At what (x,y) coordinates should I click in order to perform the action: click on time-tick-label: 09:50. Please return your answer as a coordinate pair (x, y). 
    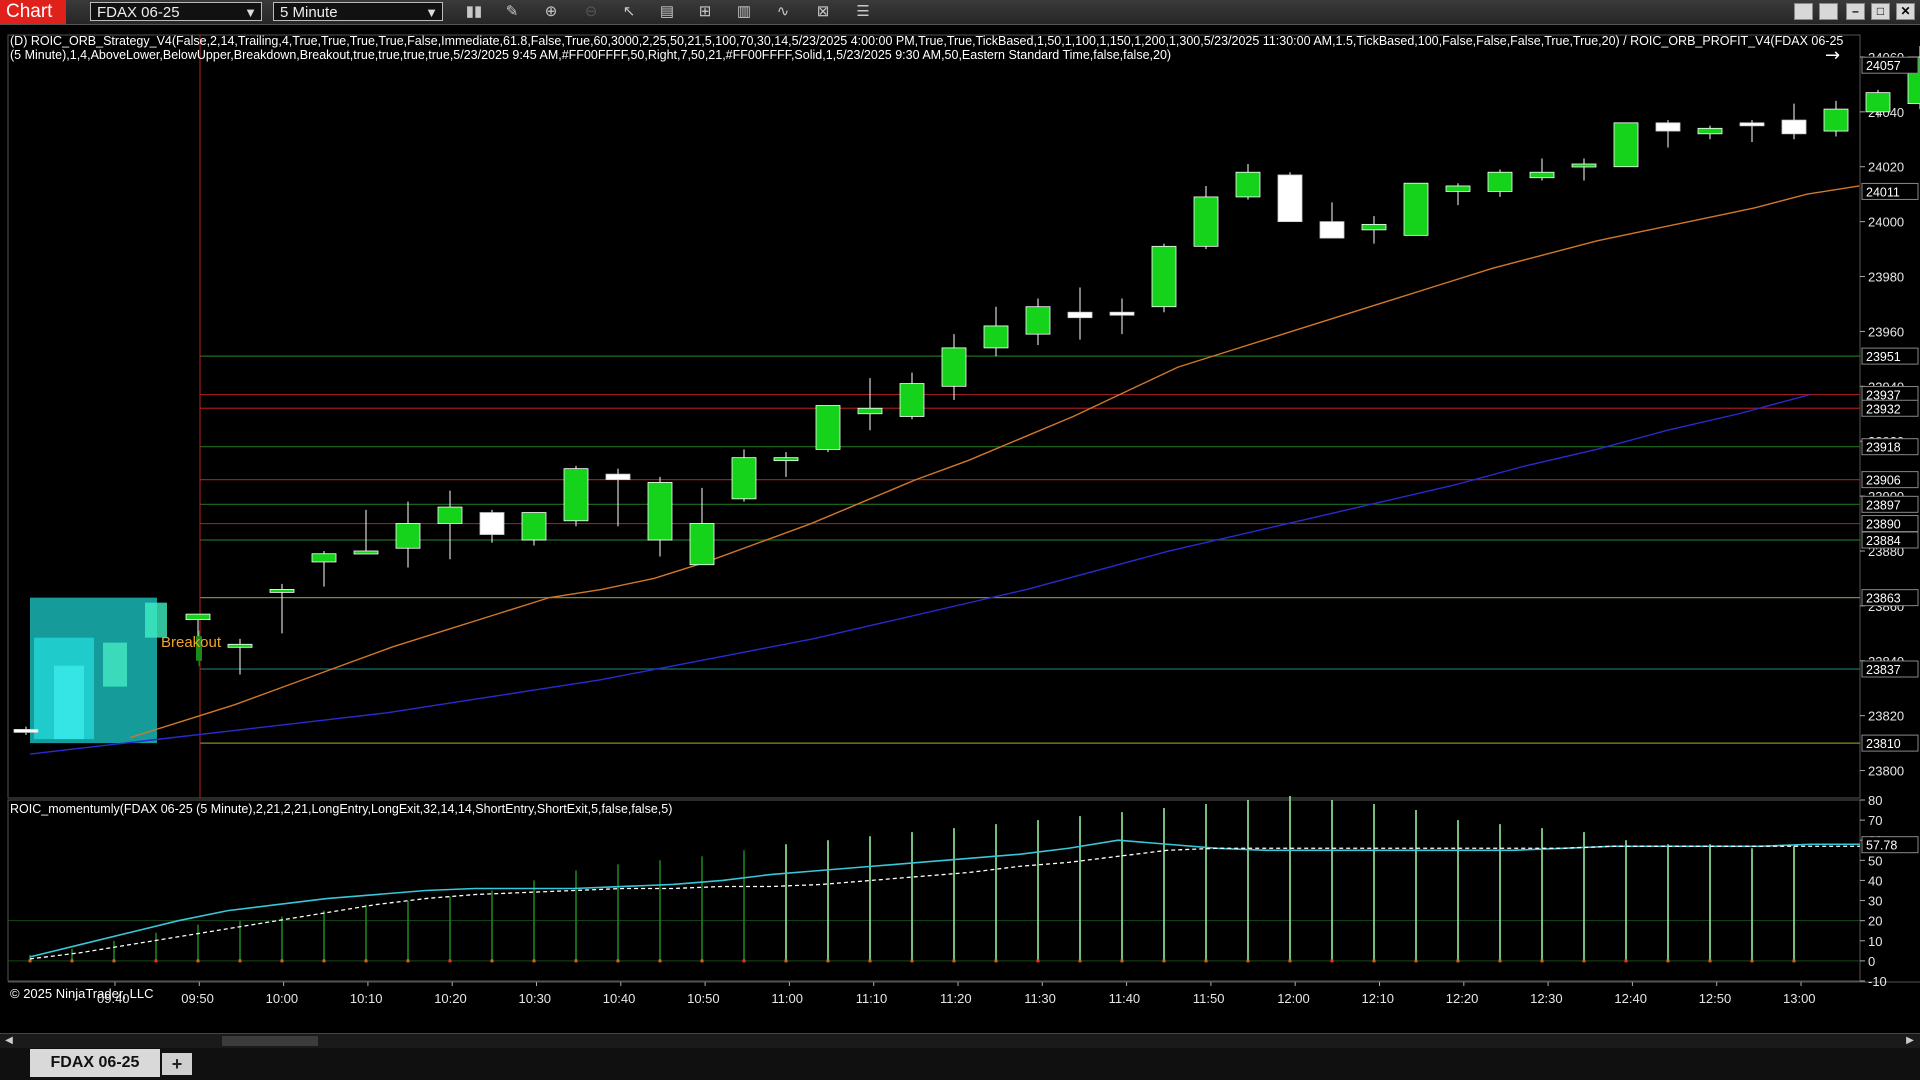
    Looking at the image, I should click on (197, 998).